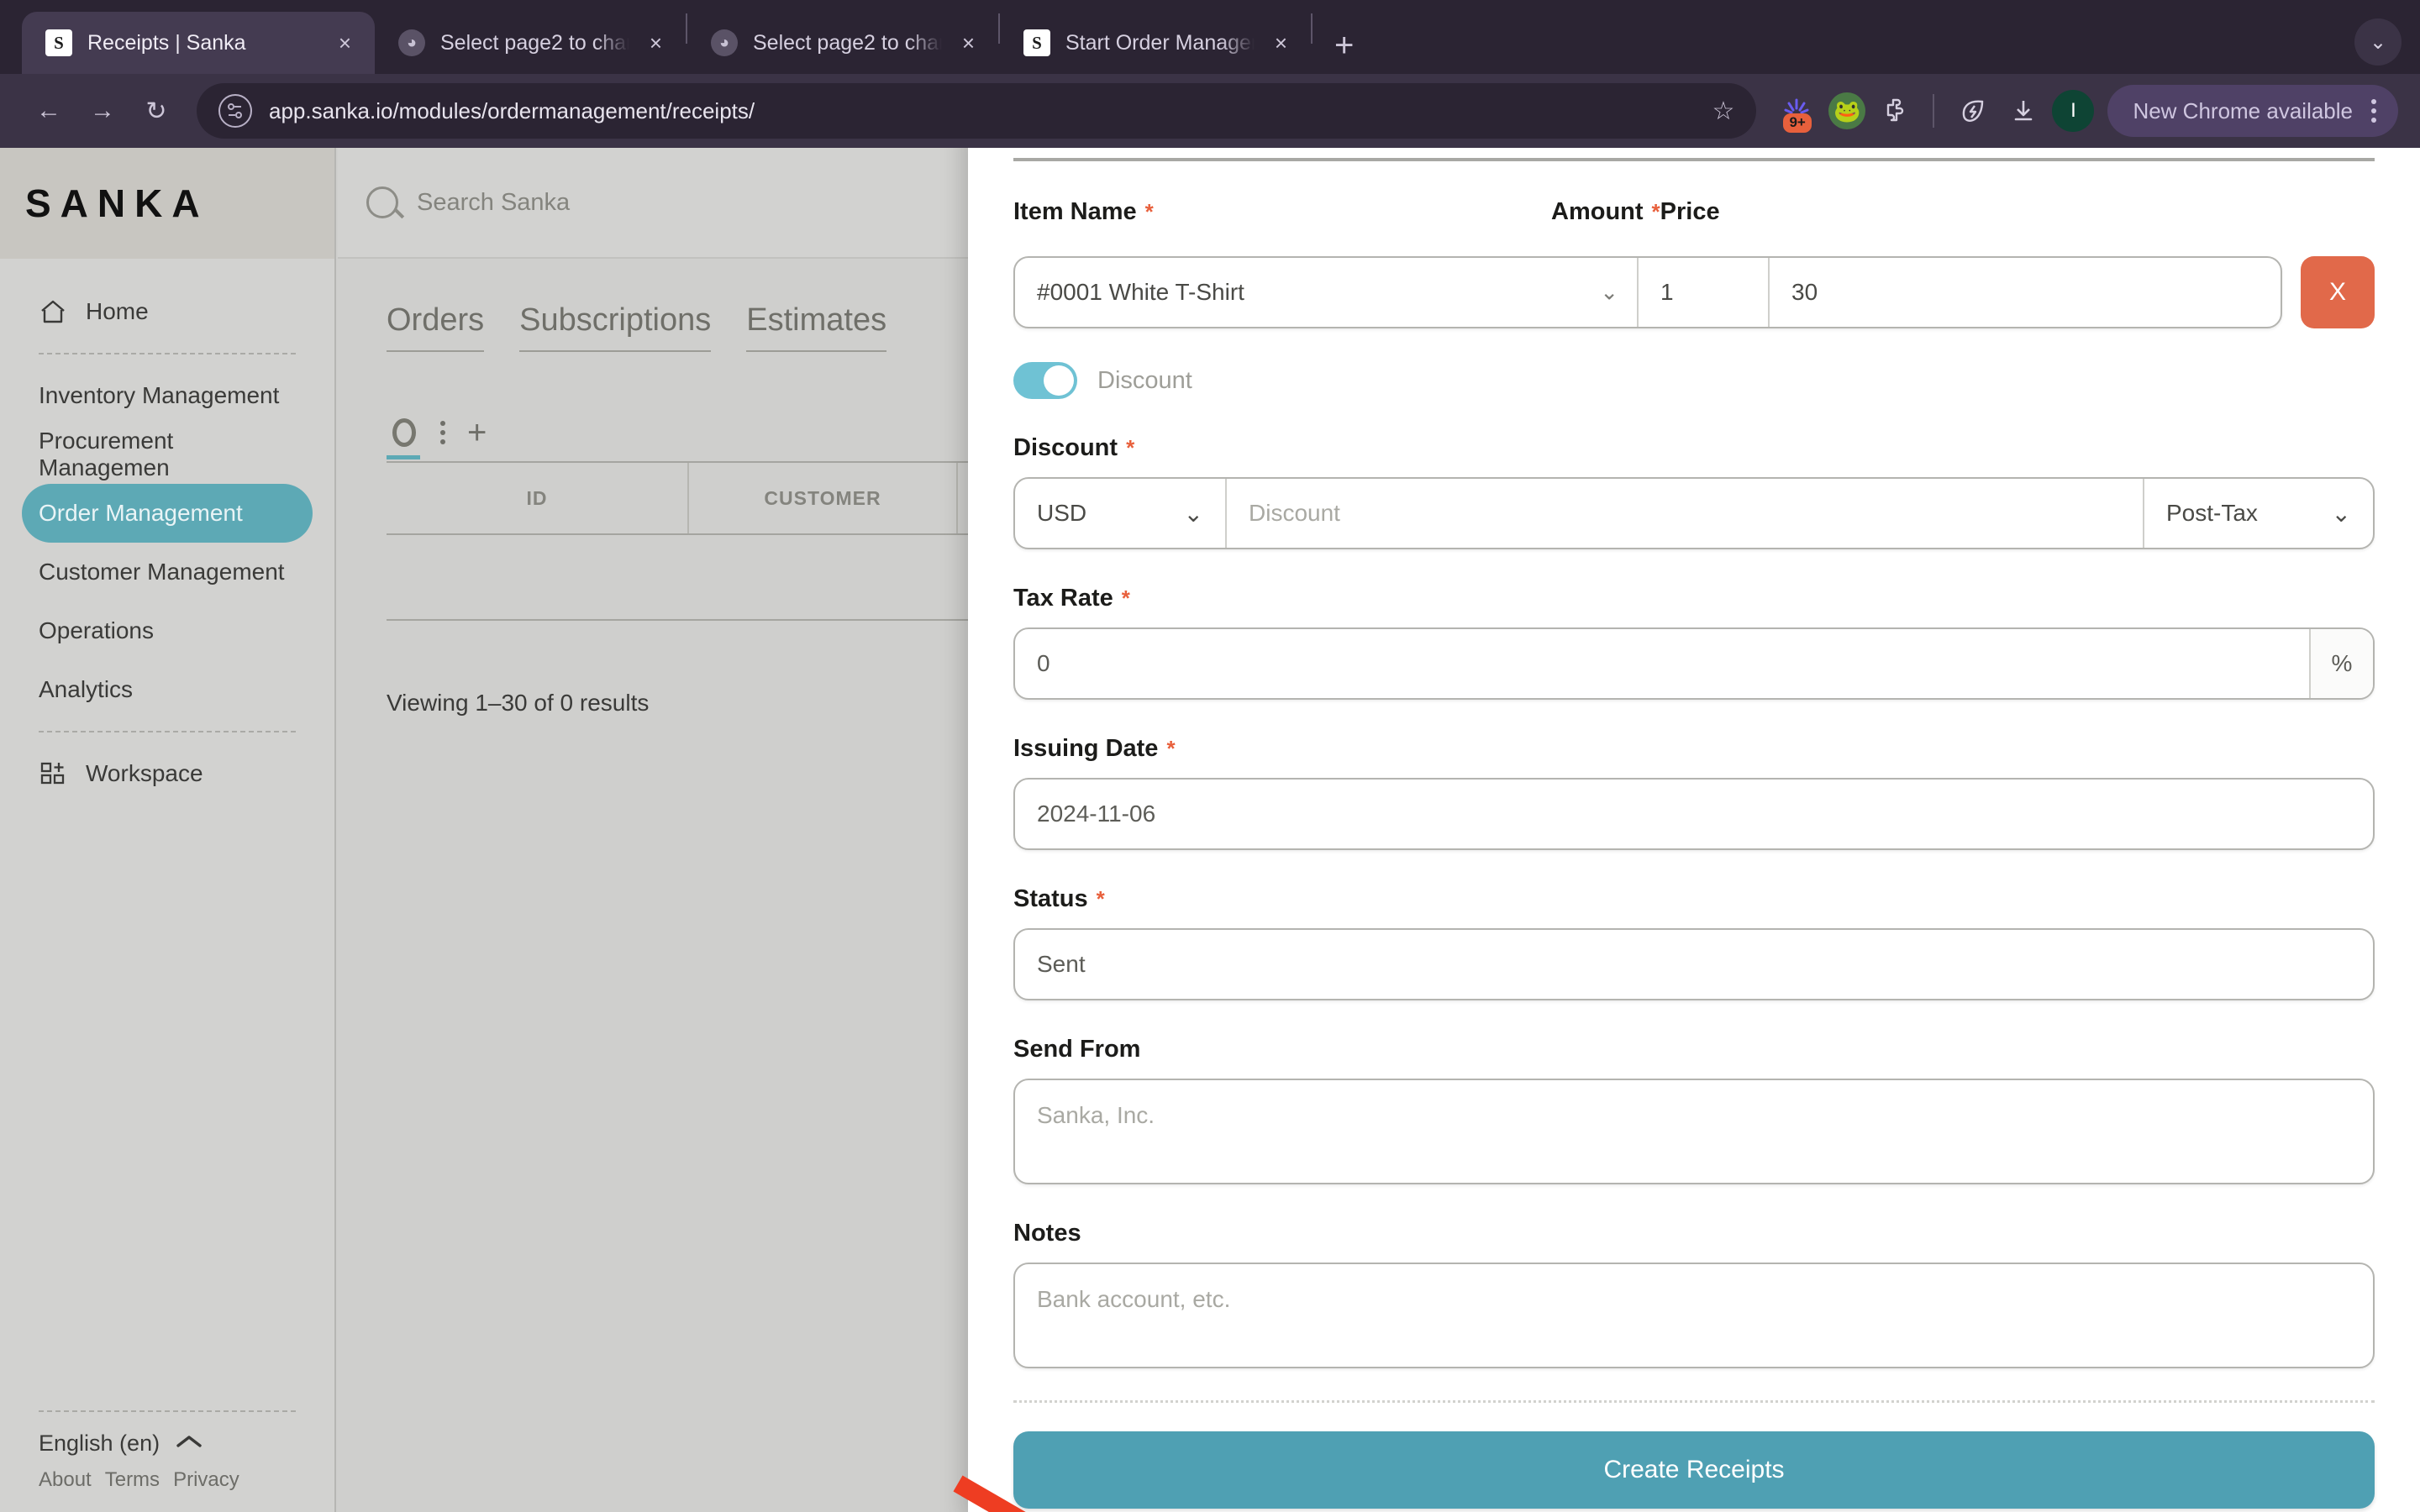 The height and width of the screenshot is (1512, 2420). What do you see at coordinates (144, 773) in the screenshot?
I see `sidebar-item-label: Workspace` at bounding box center [144, 773].